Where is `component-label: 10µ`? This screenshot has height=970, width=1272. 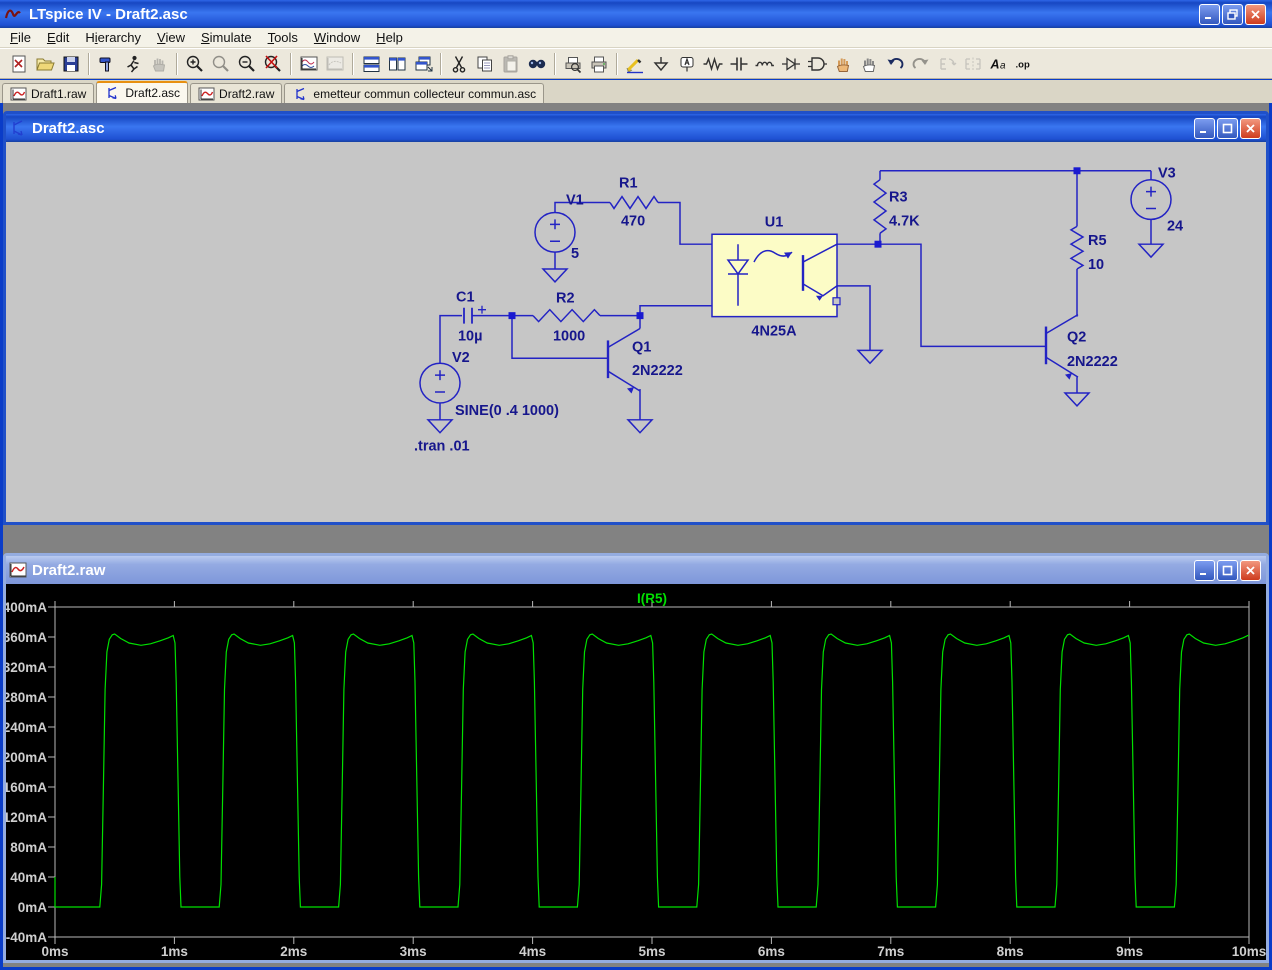
component-label: 10µ is located at coordinates (470, 336).